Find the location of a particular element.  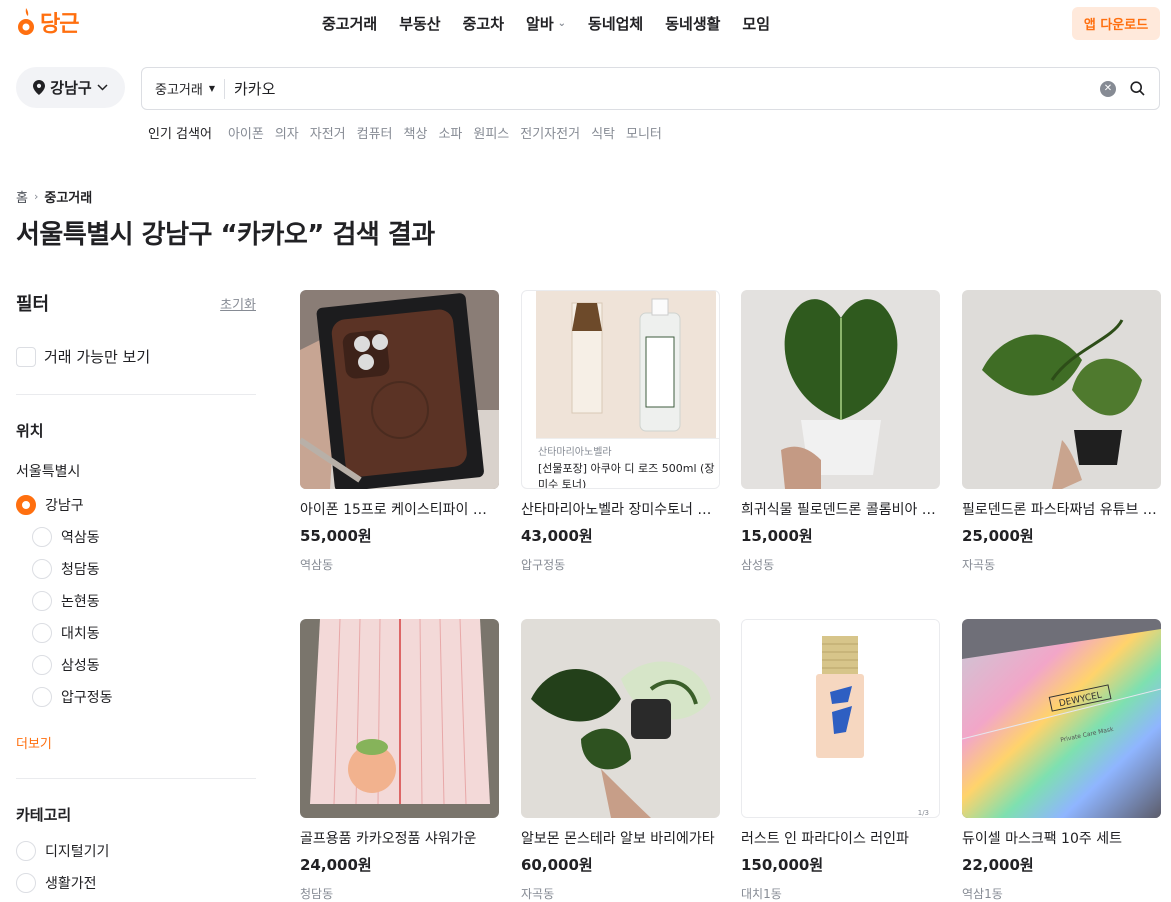

location-pin-icon is located at coordinates (39, 87).